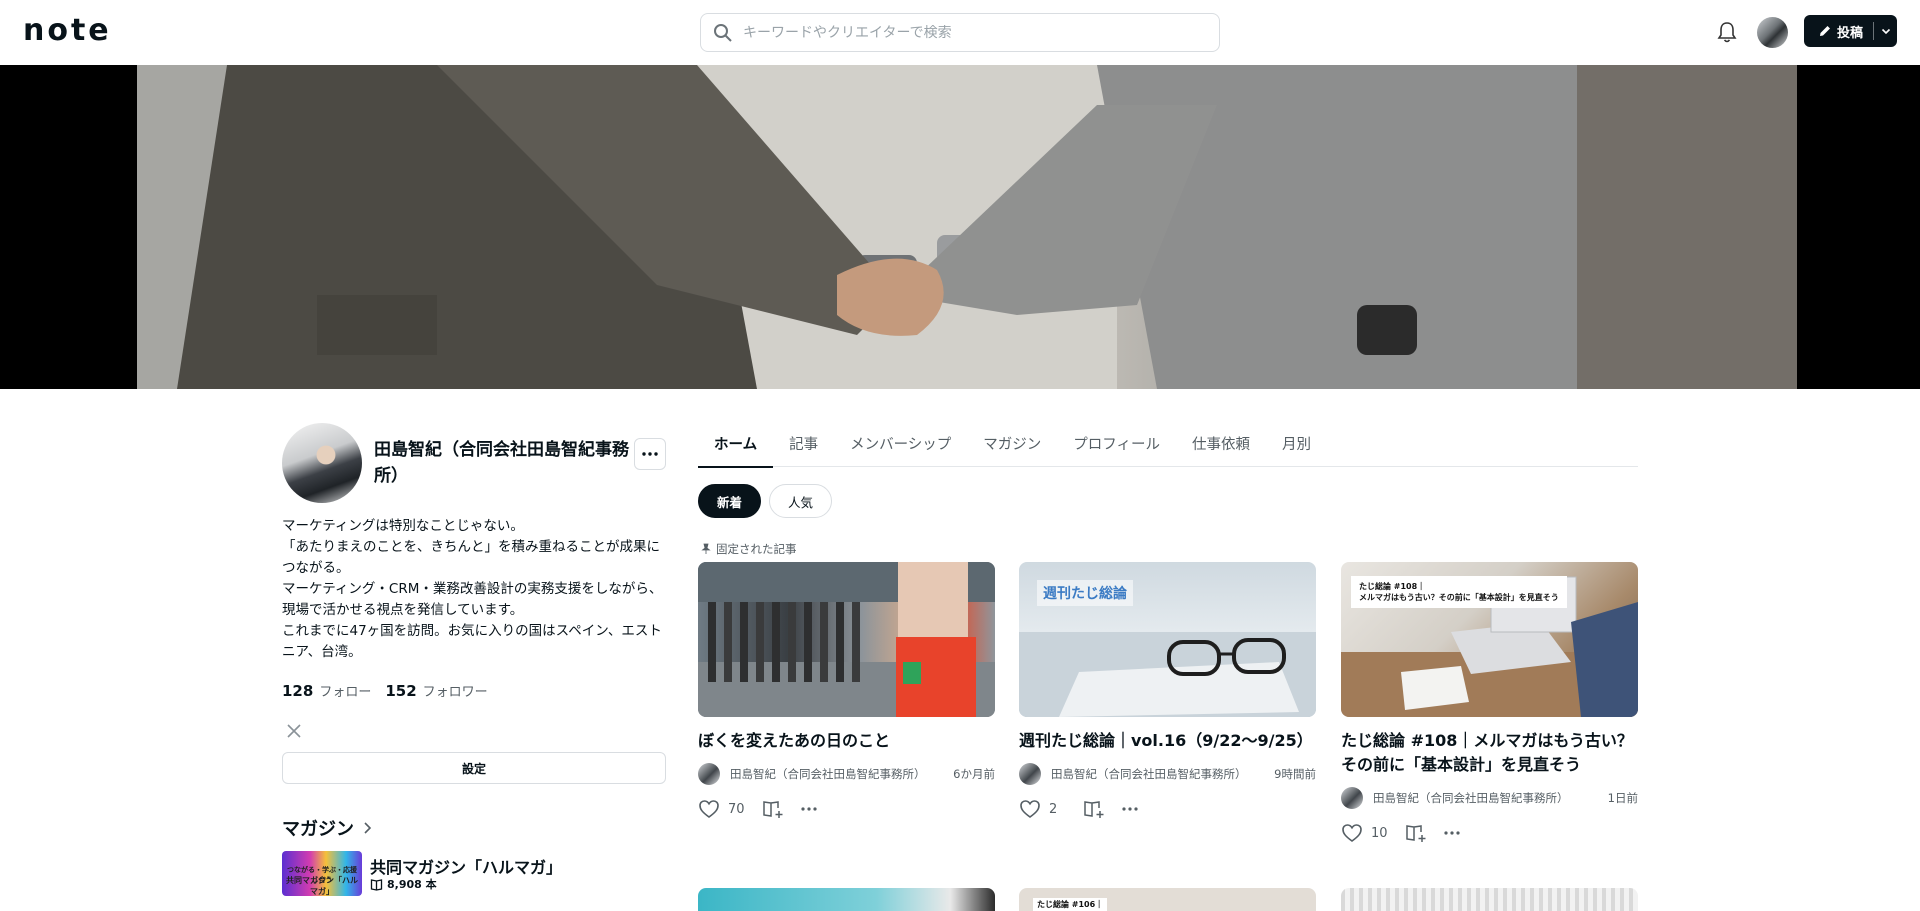 Image resolution: width=1920 pixels, height=911 pixels. Describe the element at coordinates (294, 731) in the screenshot. I see `x-twitter-icon` at that location.